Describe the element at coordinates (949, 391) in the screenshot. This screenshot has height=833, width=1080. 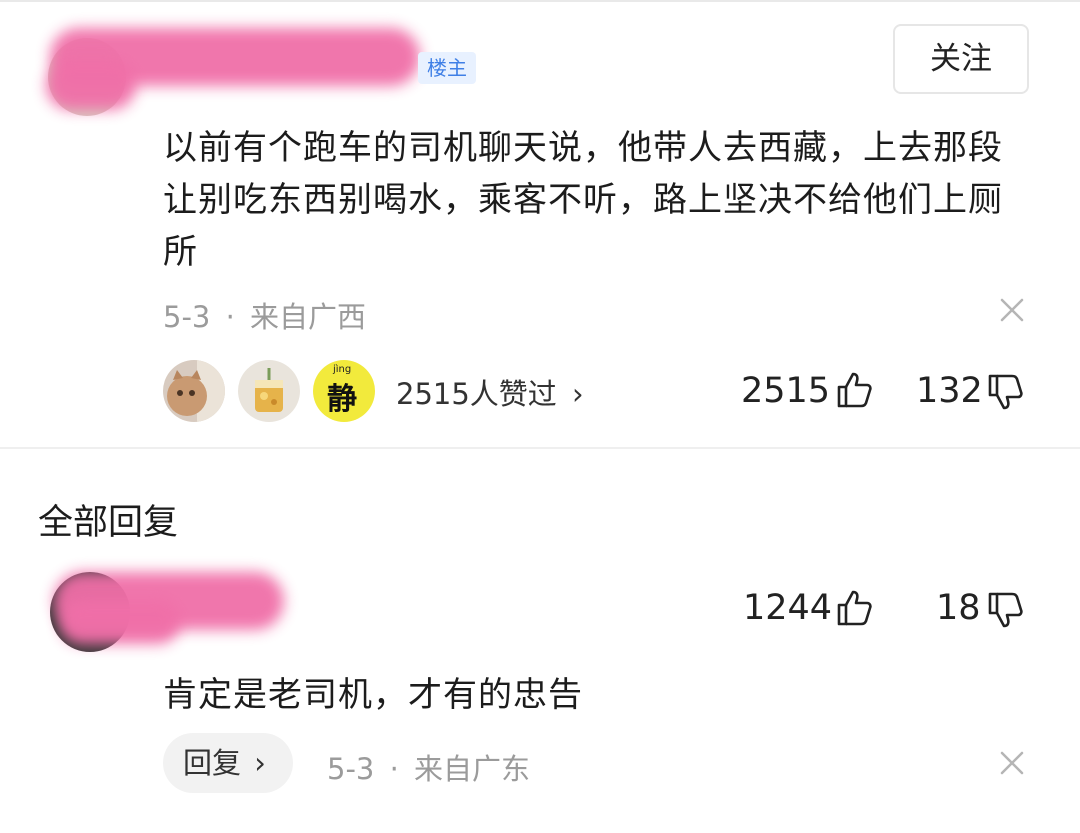
I see `post-dislike-count: 132` at that location.